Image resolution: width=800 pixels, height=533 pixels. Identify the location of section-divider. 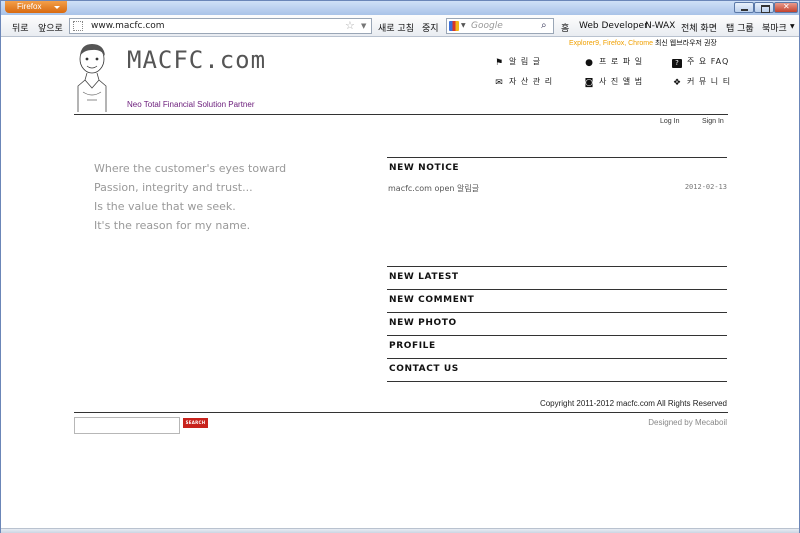
(557, 381).